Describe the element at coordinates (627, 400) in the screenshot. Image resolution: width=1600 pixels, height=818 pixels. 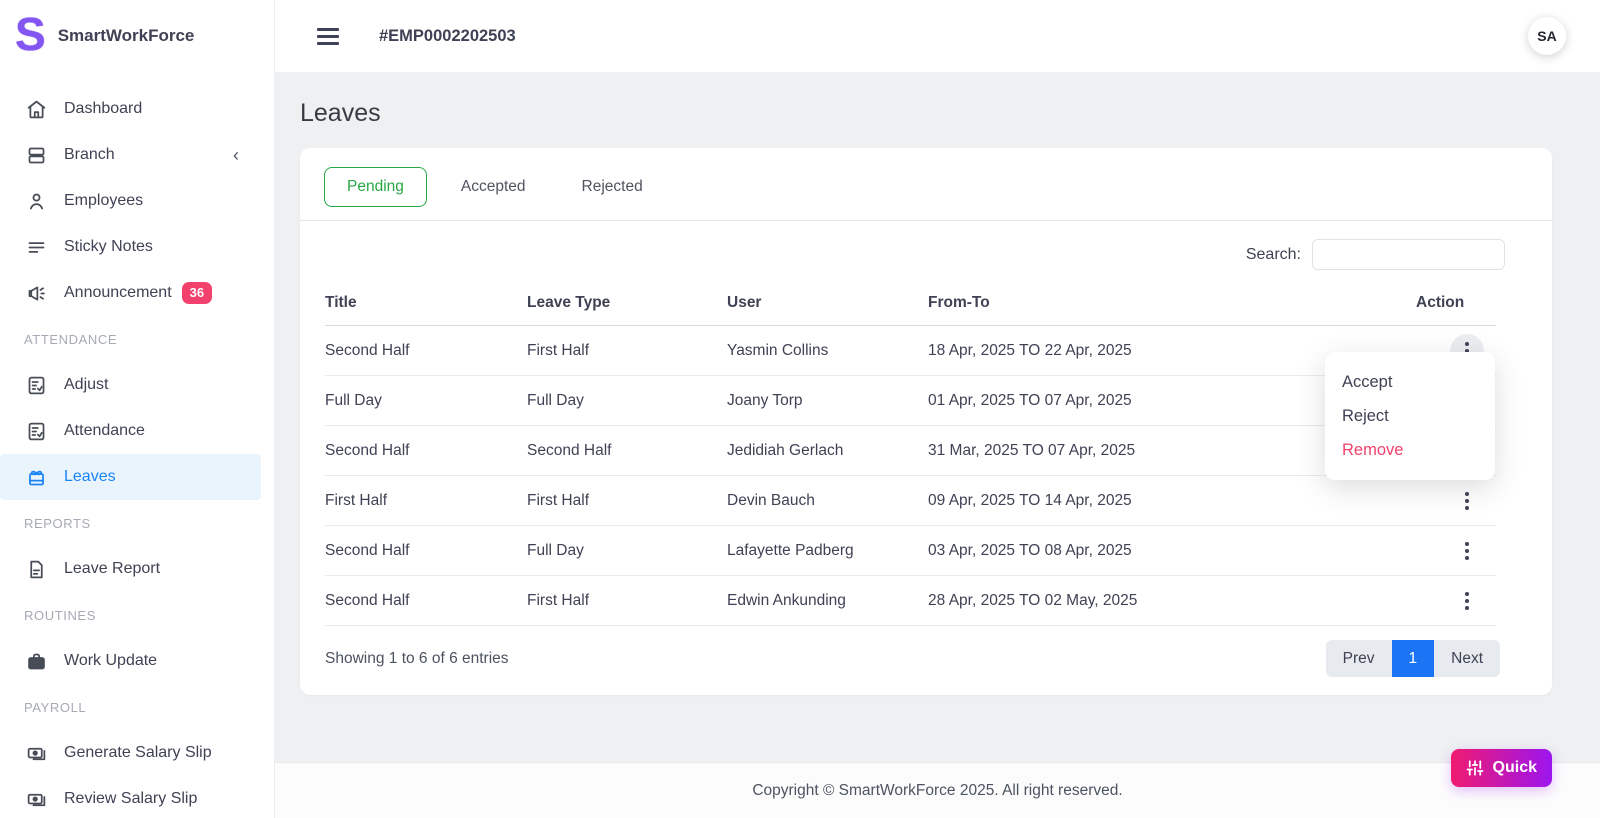
I see `cell-leave-type: Full Day` at that location.